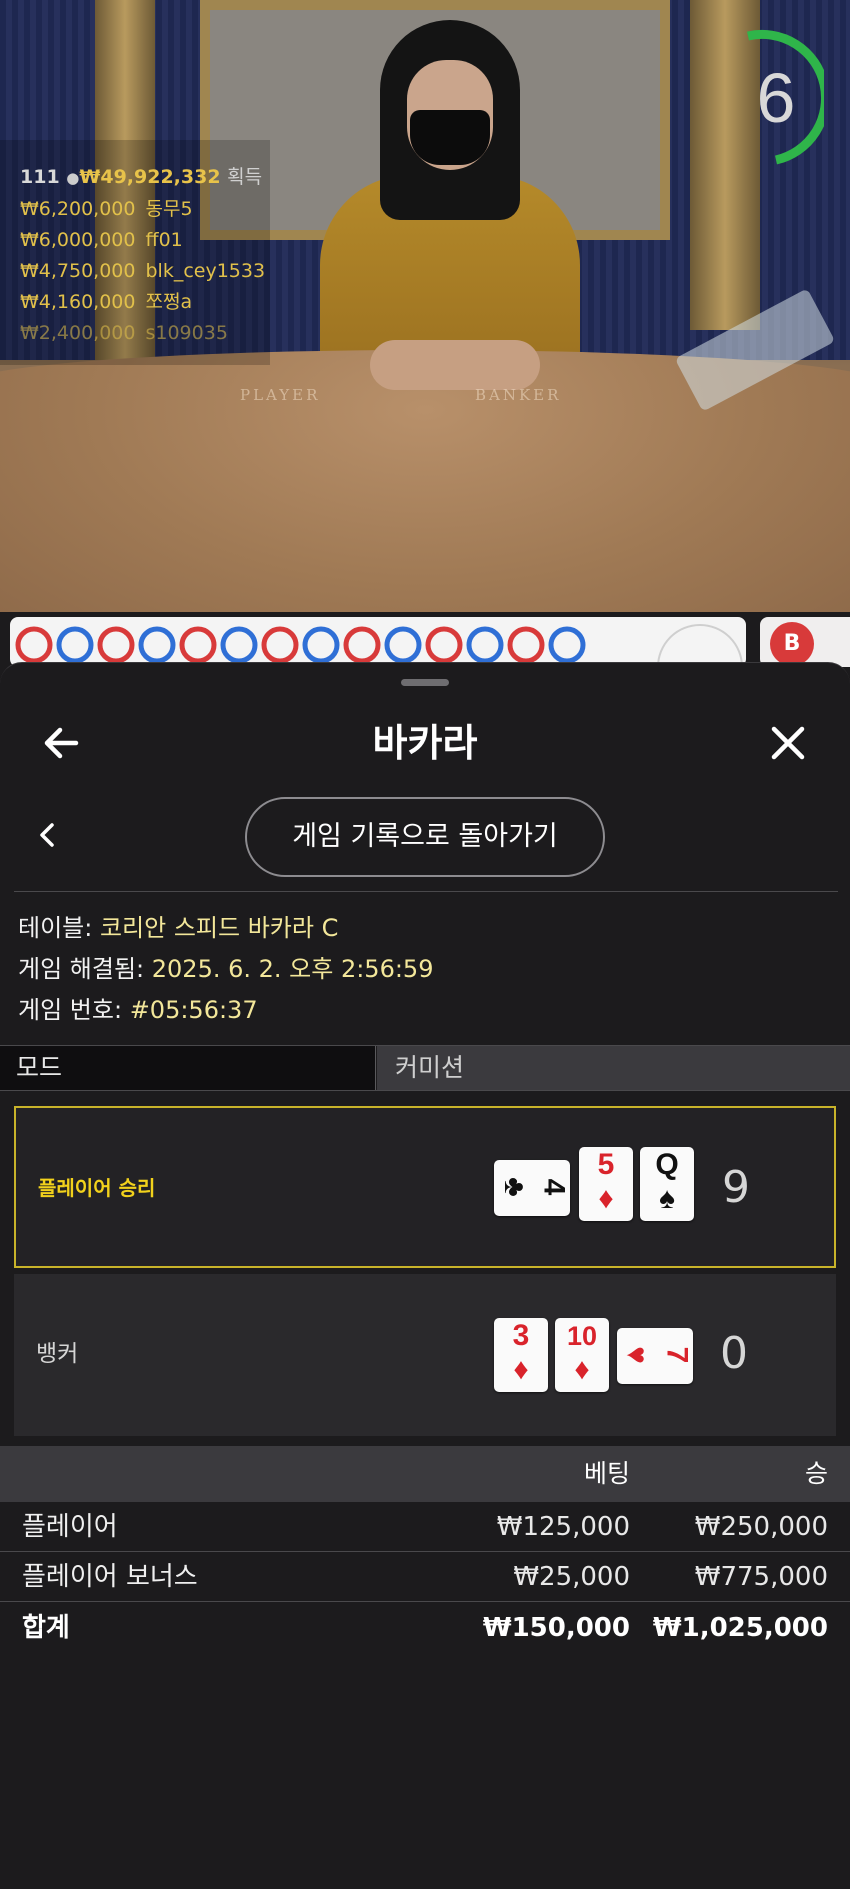 The image size is (850, 1889). I want to click on countdown-timer: 6, so click(779, 98).